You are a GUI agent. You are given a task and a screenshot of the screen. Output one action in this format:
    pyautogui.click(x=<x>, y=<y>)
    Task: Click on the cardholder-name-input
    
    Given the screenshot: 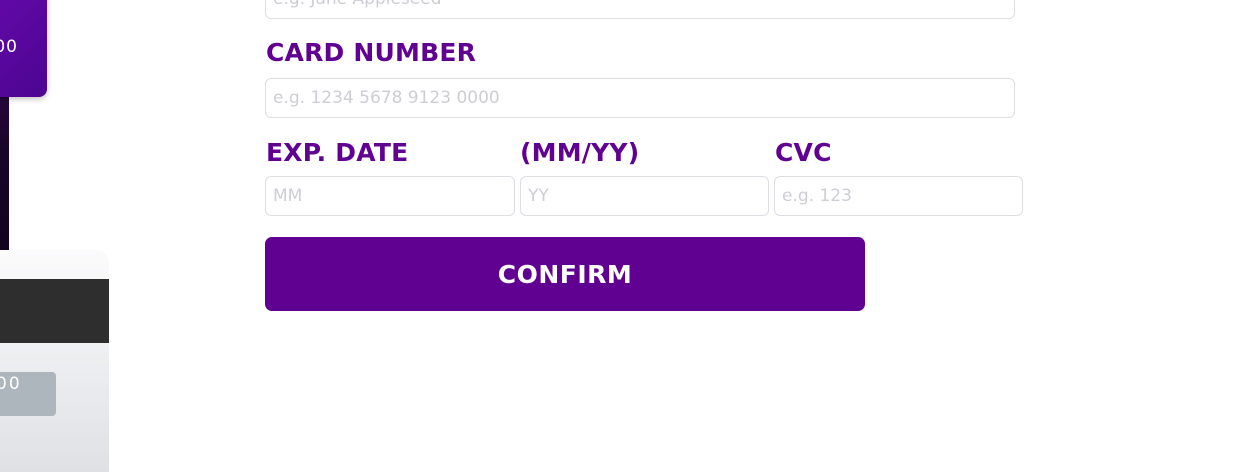 What is the action you would take?
    pyautogui.click(x=640, y=9)
    